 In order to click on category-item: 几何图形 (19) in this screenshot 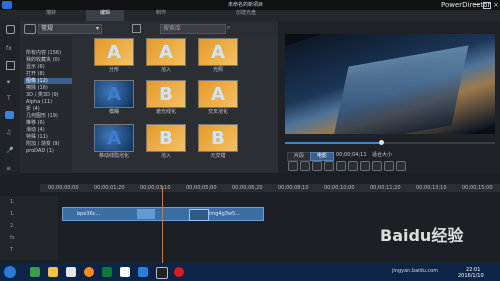, I will do `click(42, 116)`.